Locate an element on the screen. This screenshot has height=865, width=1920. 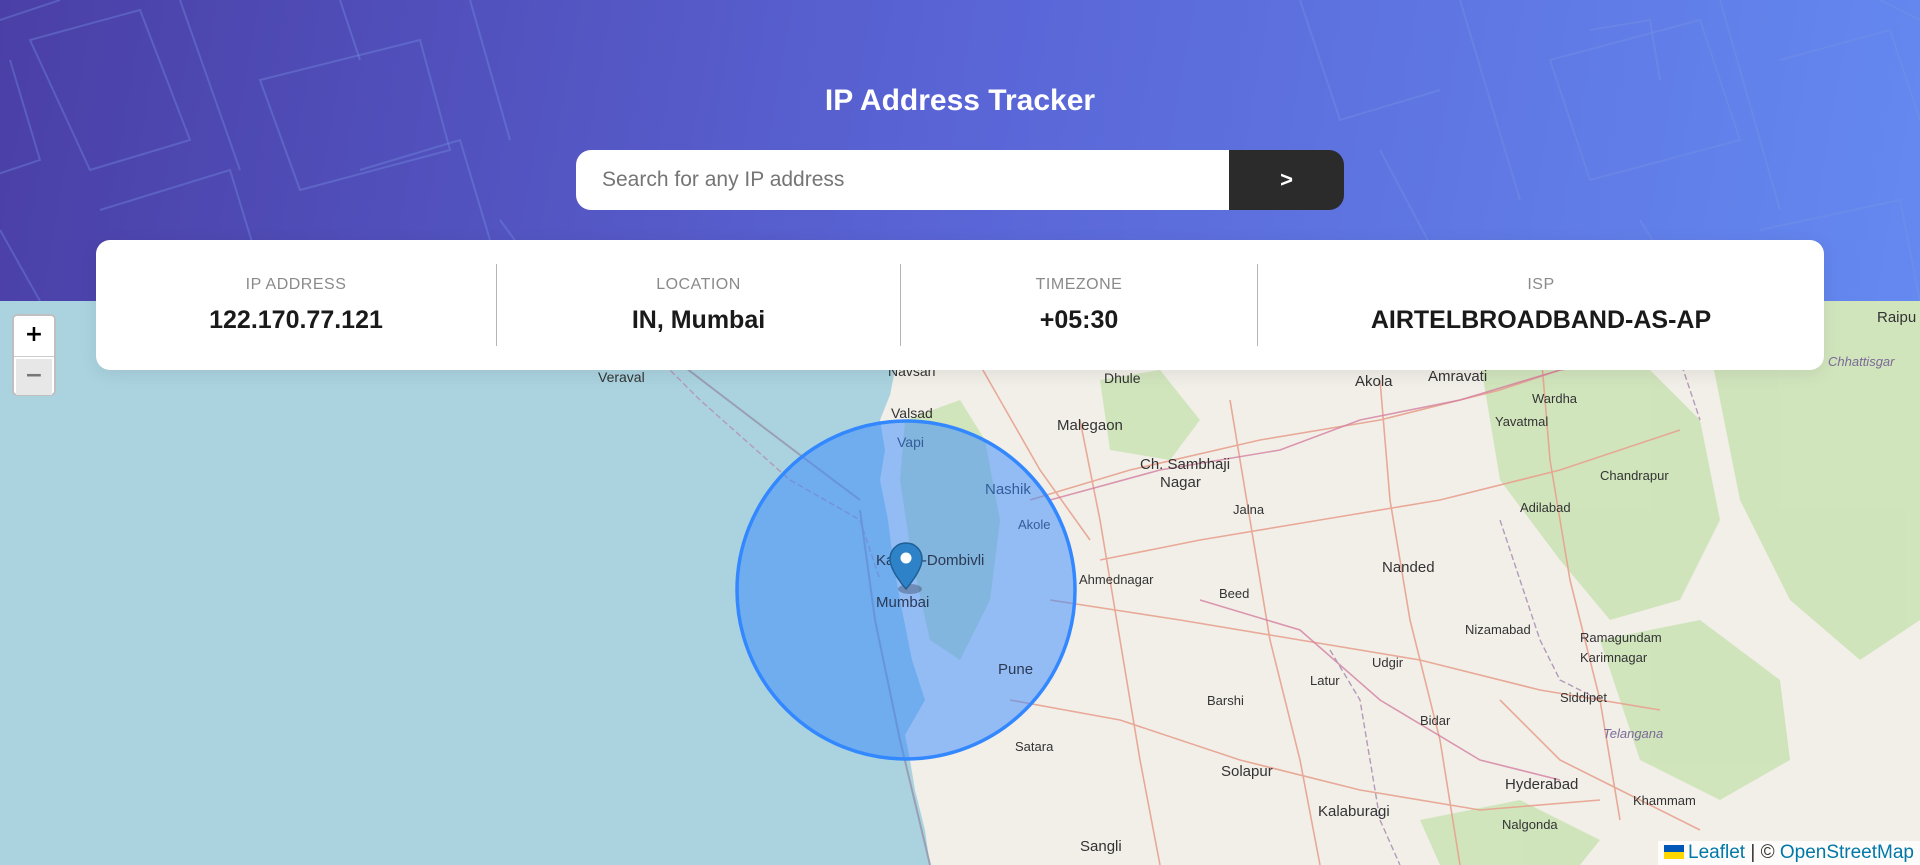
map-label-adilabad: Adilabad is located at coordinates (1545, 507).